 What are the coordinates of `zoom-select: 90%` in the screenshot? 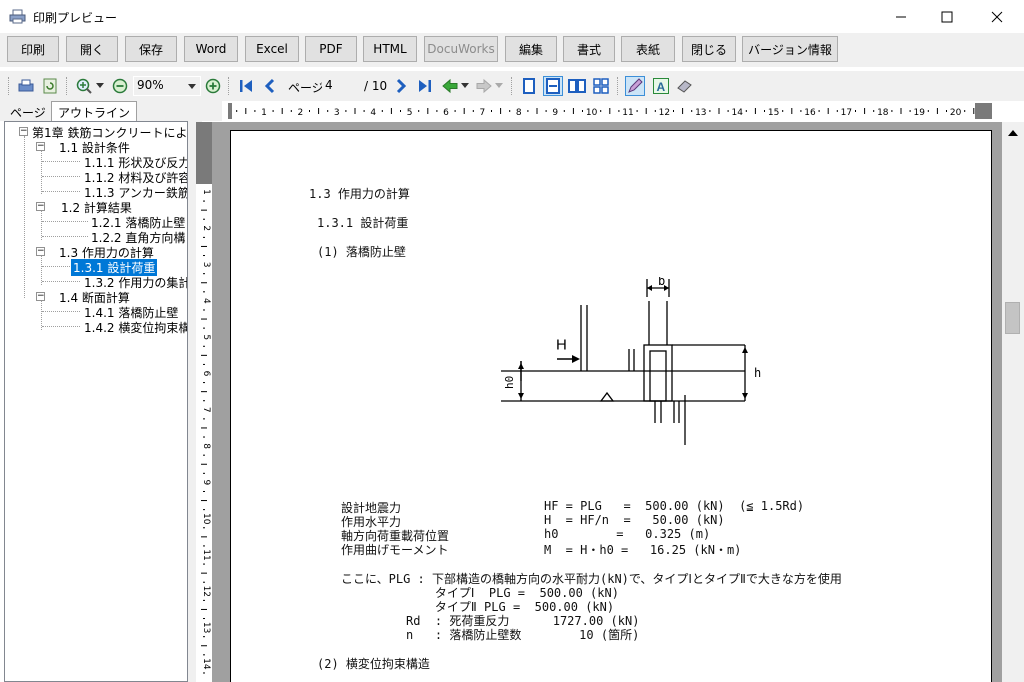 It's located at (167, 86).